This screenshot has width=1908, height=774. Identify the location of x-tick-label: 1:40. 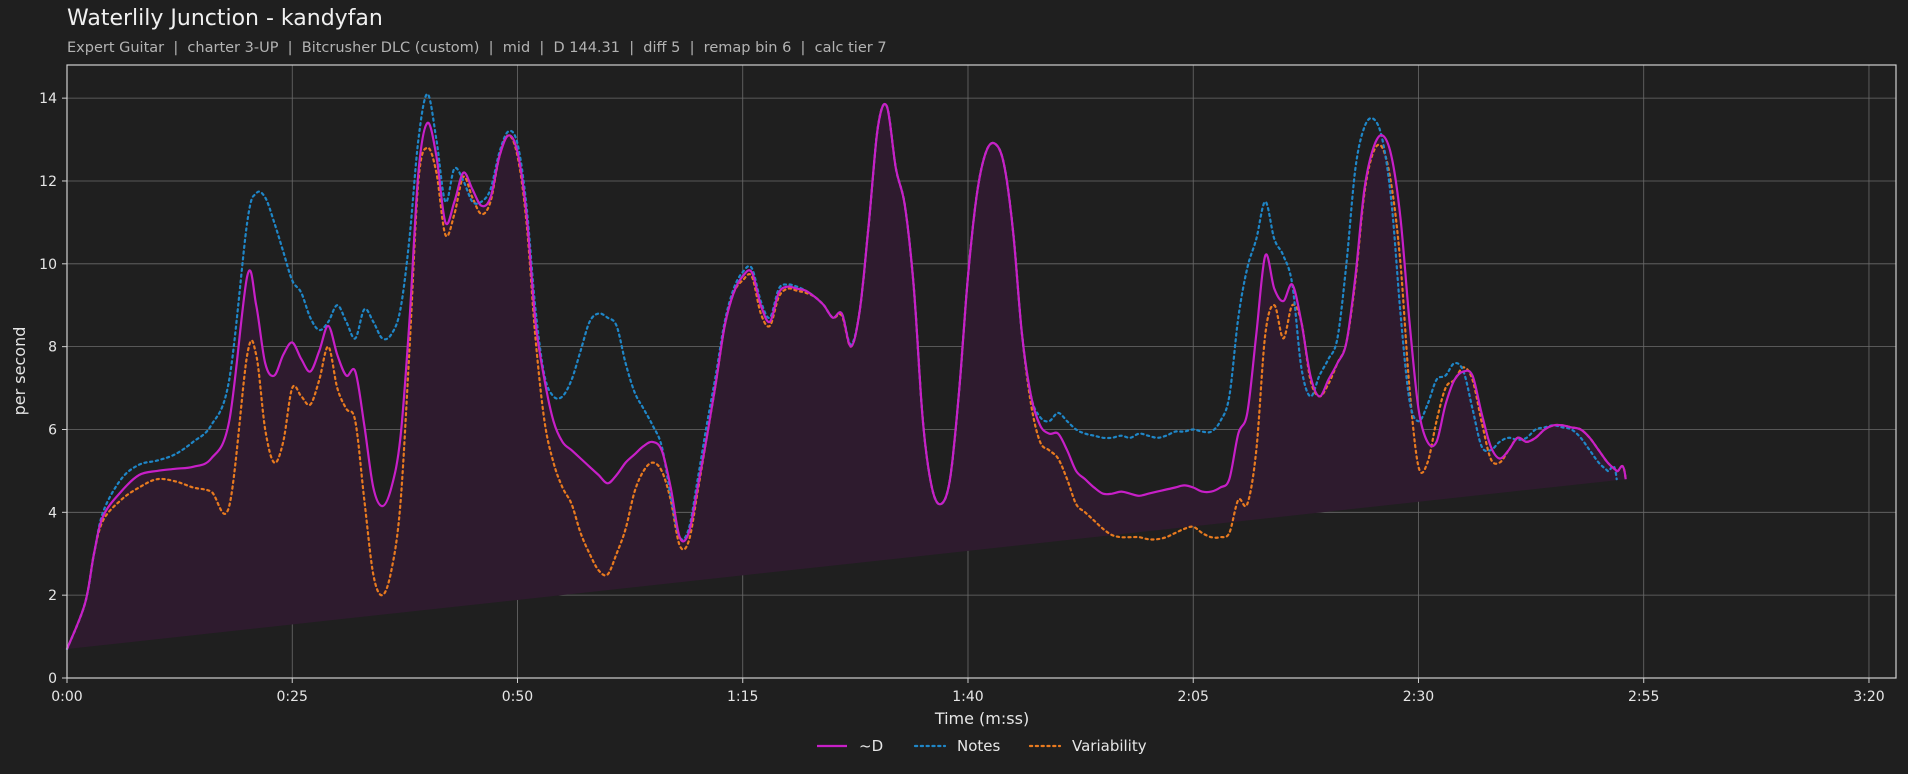
(967, 697).